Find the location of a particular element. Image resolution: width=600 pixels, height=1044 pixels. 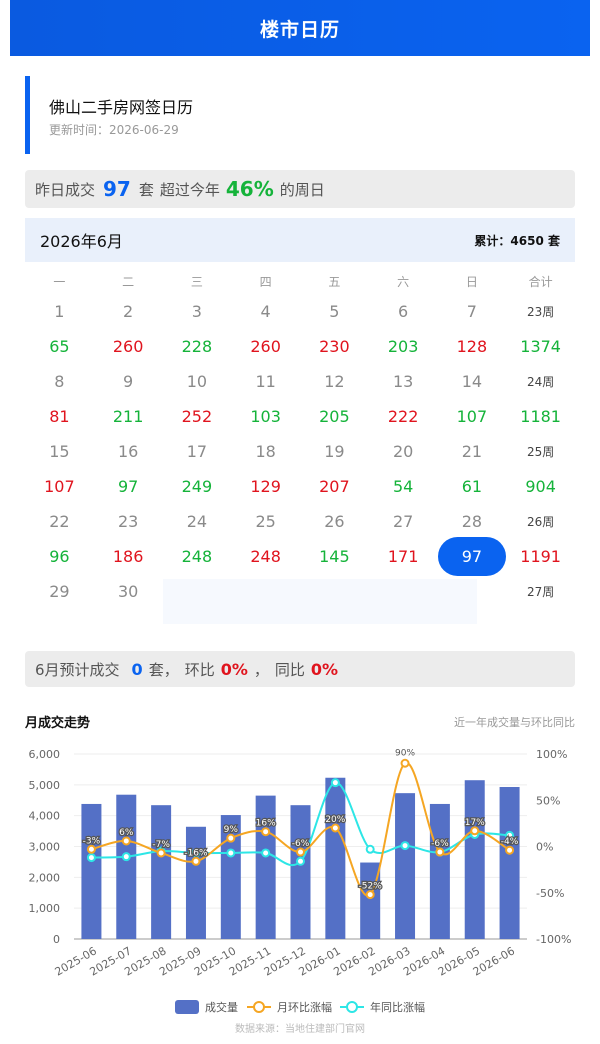

day-number: 6 is located at coordinates (403, 311).